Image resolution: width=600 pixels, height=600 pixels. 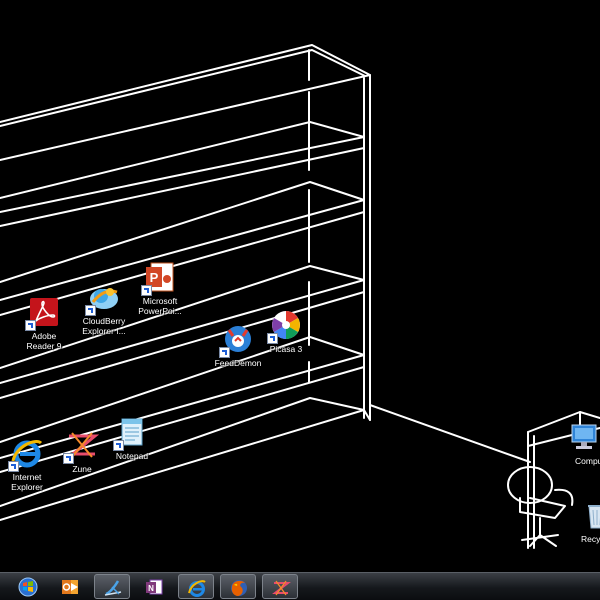 What do you see at coordinates (286, 349) in the screenshot?
I see `desktop-icon-label: Picasa 3` at bounding box center [286, 349].